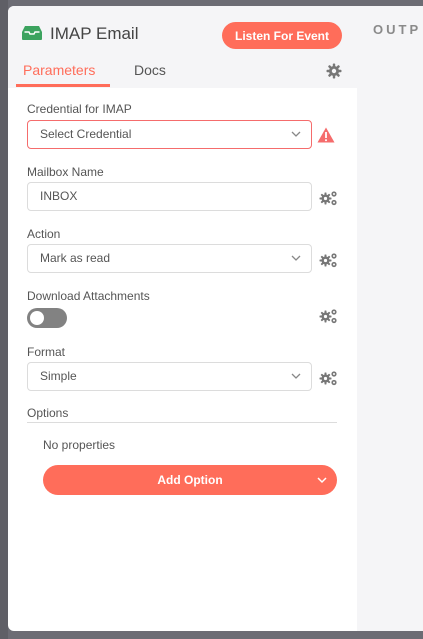 The height and width of the screenshot is (639, 423). I want to click on mailbox-input: INBOX, so click(169, 196).